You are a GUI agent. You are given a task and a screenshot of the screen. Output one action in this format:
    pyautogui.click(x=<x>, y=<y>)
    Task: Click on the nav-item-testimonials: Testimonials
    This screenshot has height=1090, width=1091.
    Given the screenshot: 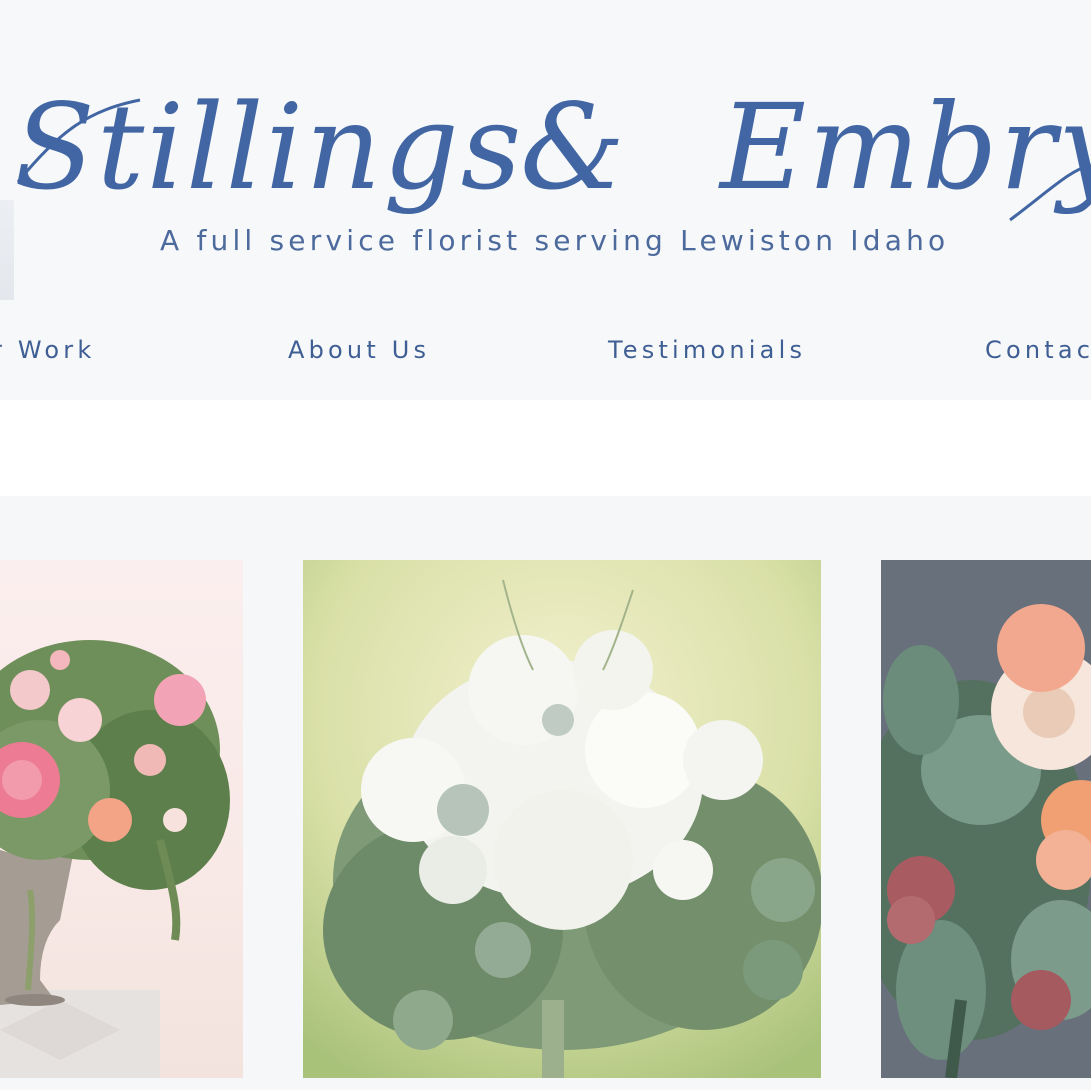 What is the action you would take?
    pyautogui.click(x=707, y=350)
    